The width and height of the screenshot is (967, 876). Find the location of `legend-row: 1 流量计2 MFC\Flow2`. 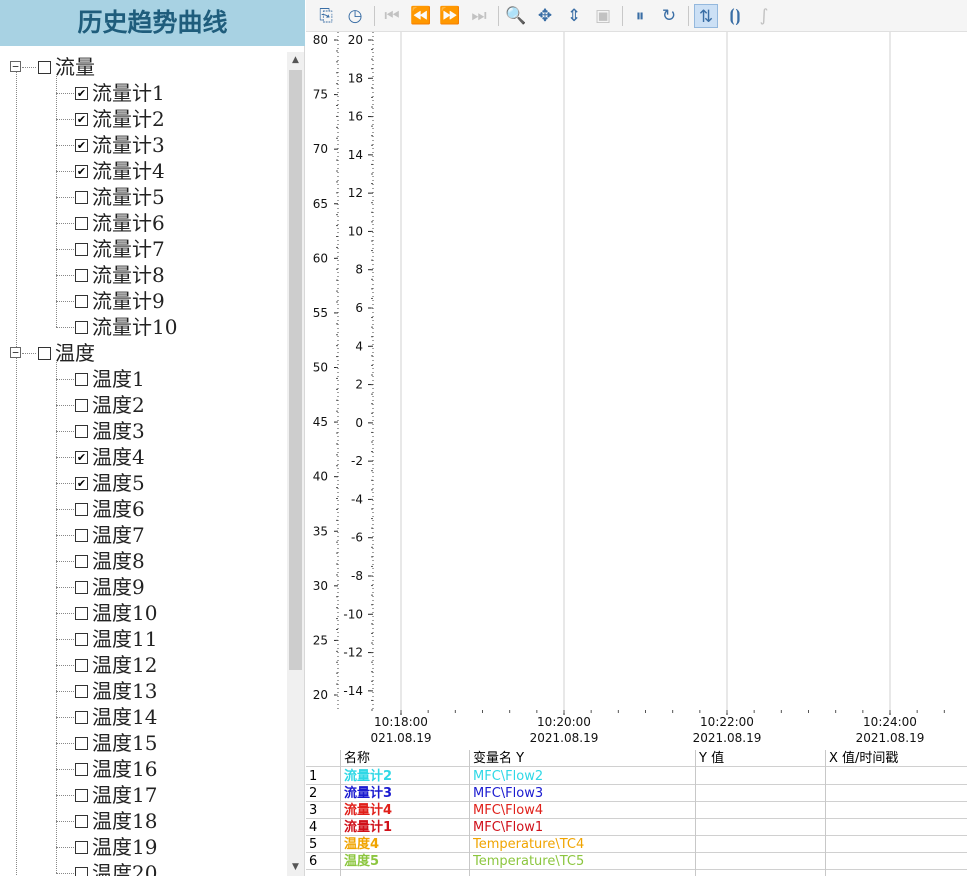

legend-row: 1 流量计2 MFC\Flow2 is located at coordinates (636, 776).